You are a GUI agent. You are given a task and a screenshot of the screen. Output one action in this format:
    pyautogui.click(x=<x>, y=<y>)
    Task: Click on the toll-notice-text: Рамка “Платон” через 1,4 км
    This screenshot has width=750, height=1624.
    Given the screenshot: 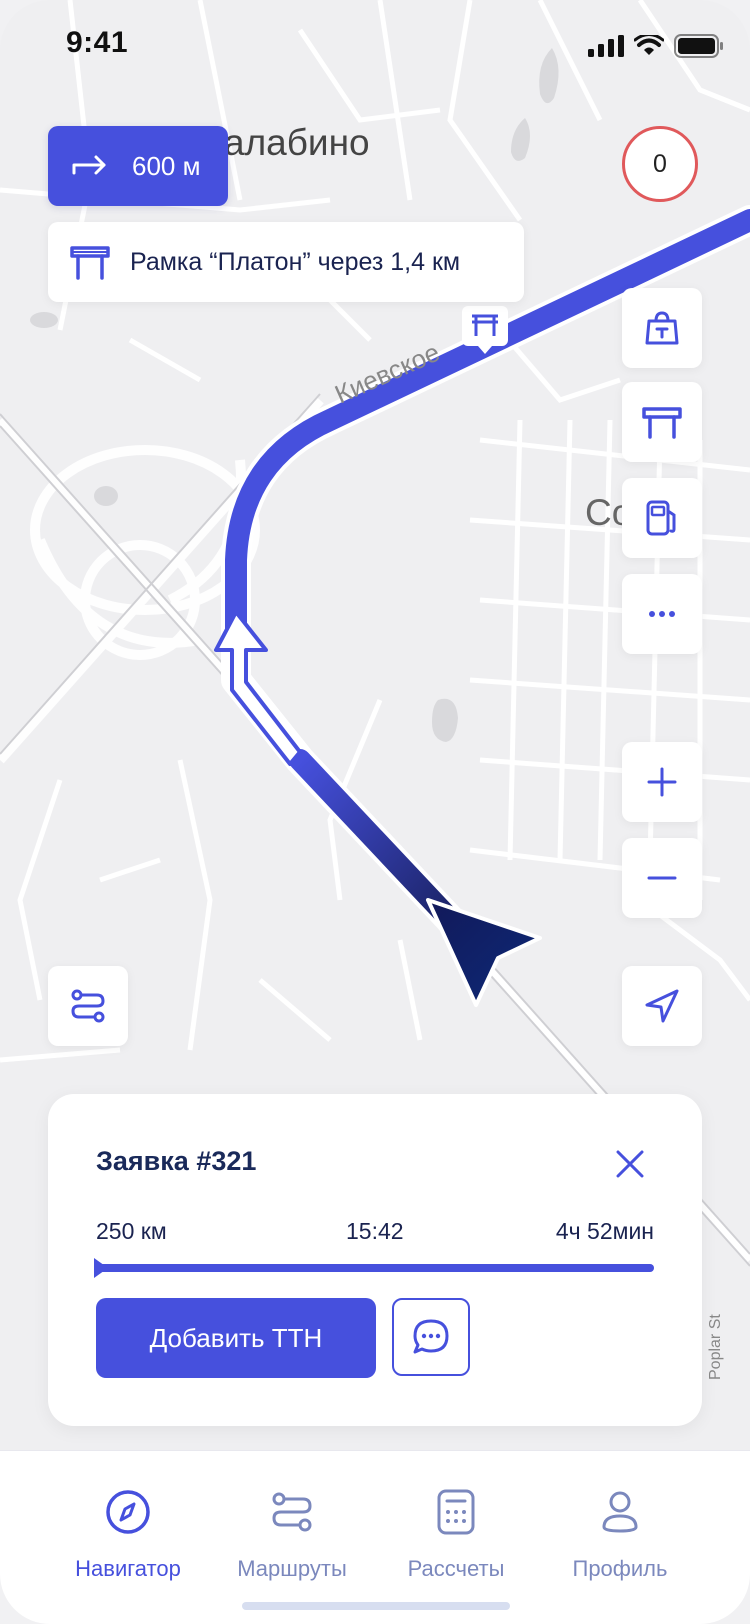 What is the action you would take?
    pyautogui.click(x=295, y=261)
    